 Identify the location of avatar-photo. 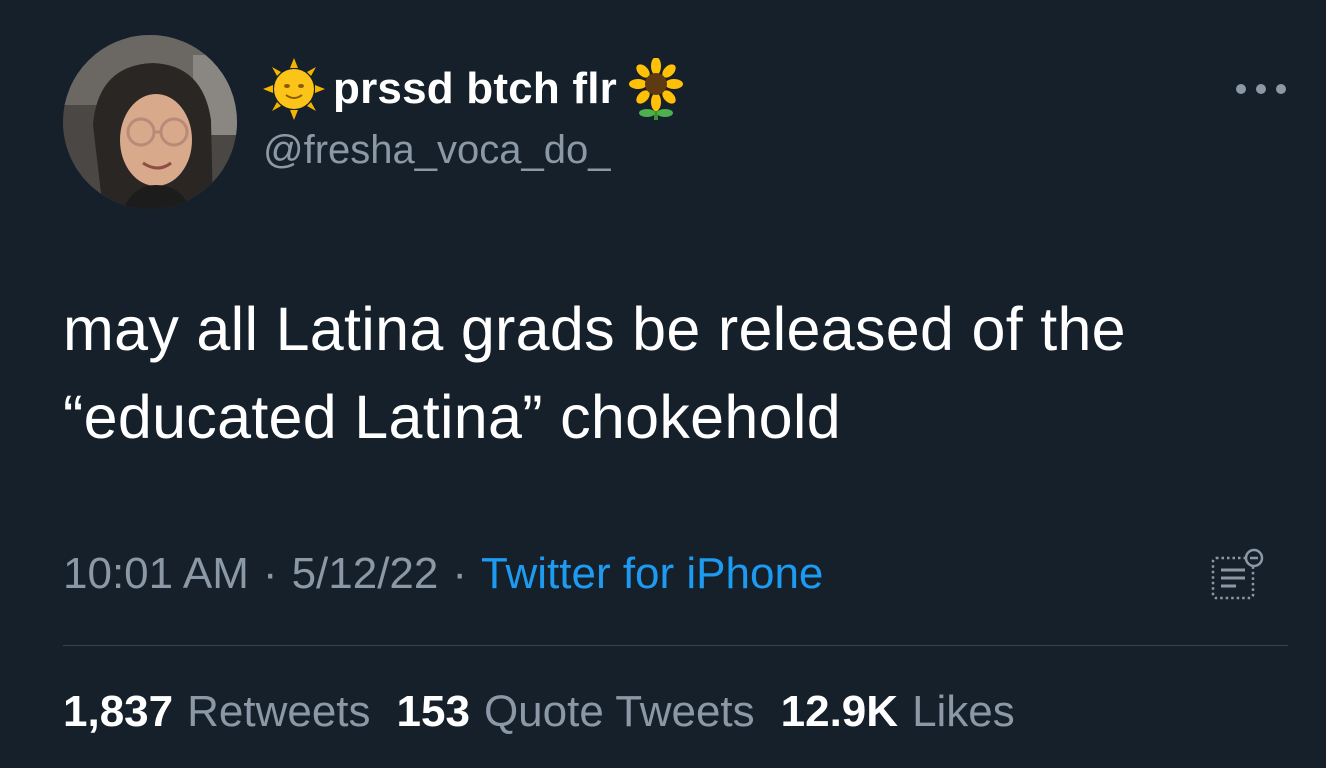
(150, 122).